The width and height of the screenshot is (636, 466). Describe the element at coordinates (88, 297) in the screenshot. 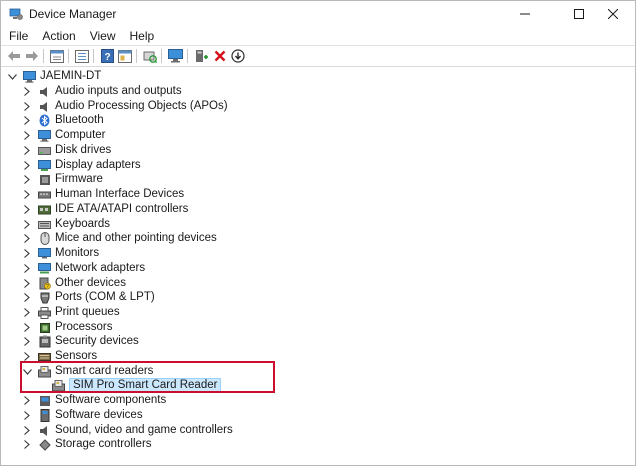

I see `tree-item-ports: Ports (COM & LPT)` at that location.